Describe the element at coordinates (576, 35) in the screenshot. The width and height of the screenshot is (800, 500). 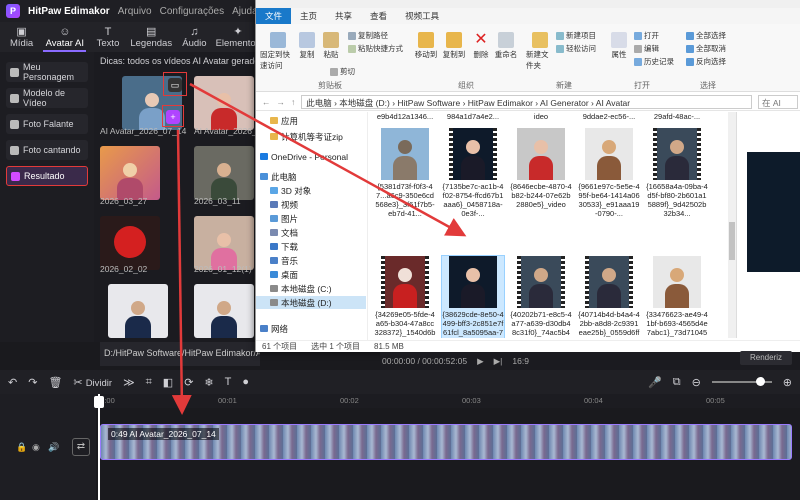
I see `new-item-button: 新建项目` at that location.